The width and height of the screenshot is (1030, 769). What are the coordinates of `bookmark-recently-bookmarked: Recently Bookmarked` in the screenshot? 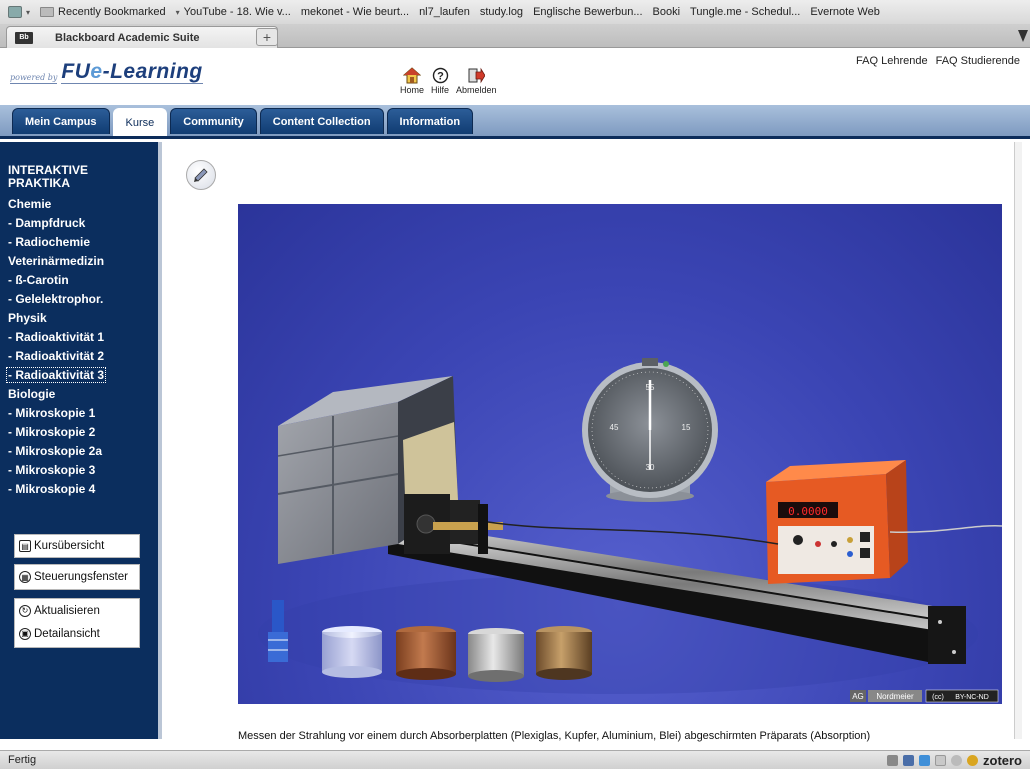 It's located at (103, 12).